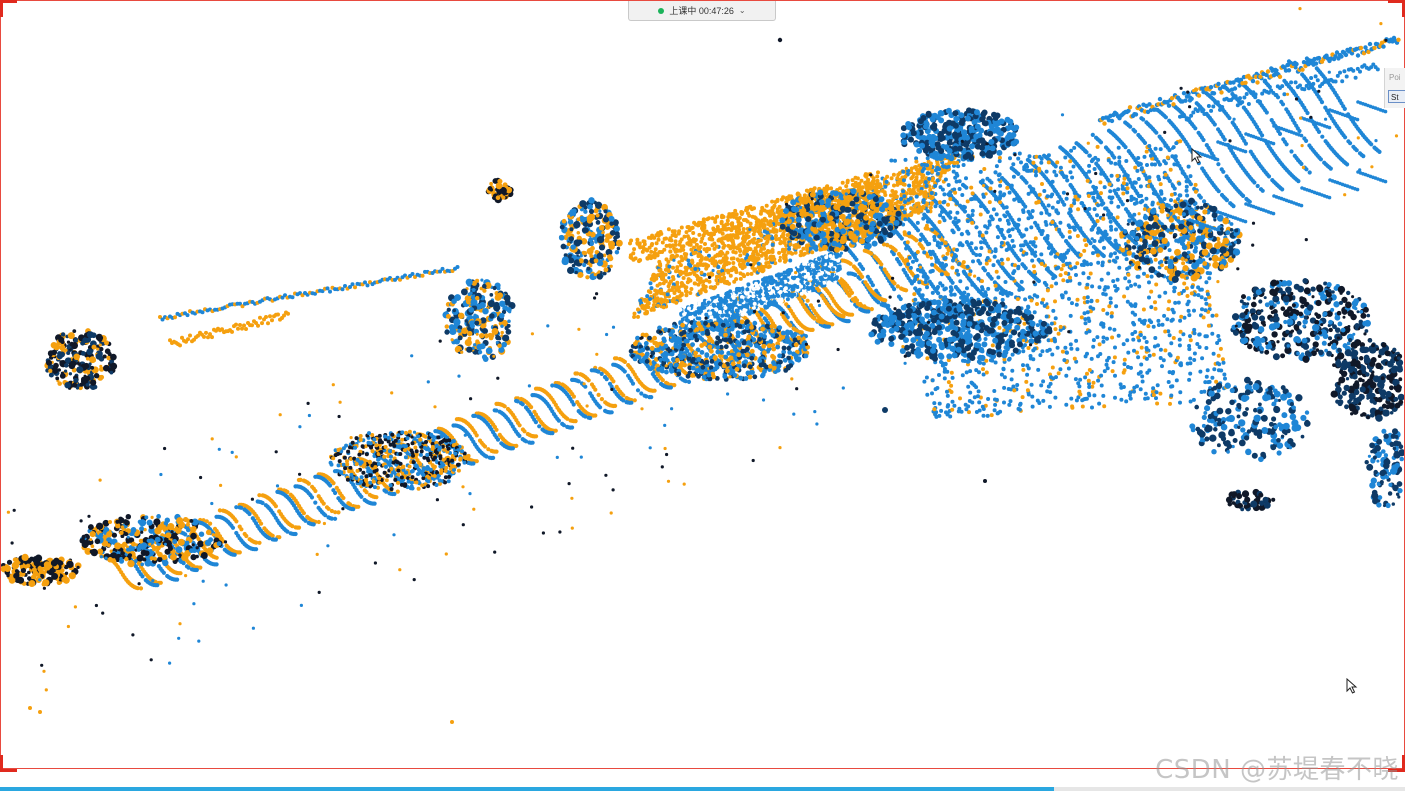 This screenshot has width=1405, height=791. What do you see at coordinates (1395, 77) in the screenshot?
I see `panel-title: Poi` at bounding box center [1395, 77].